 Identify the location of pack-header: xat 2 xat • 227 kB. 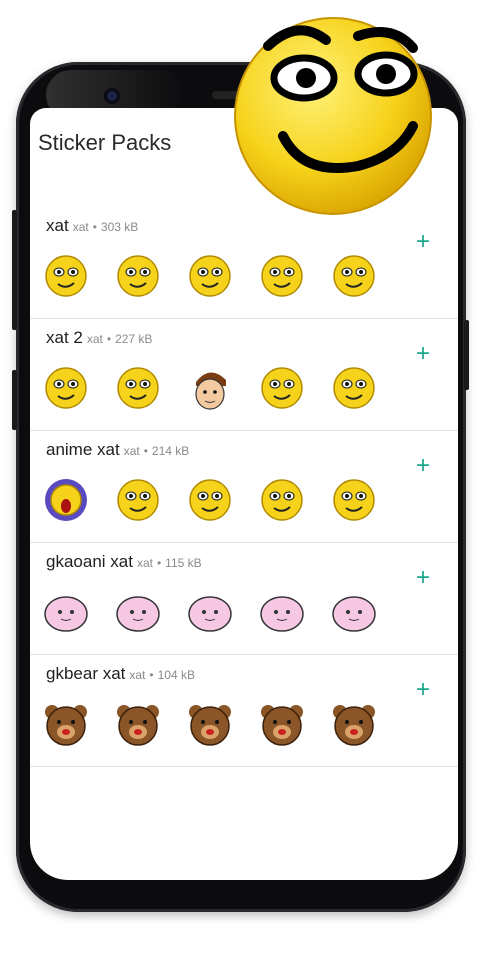
(99, 338).